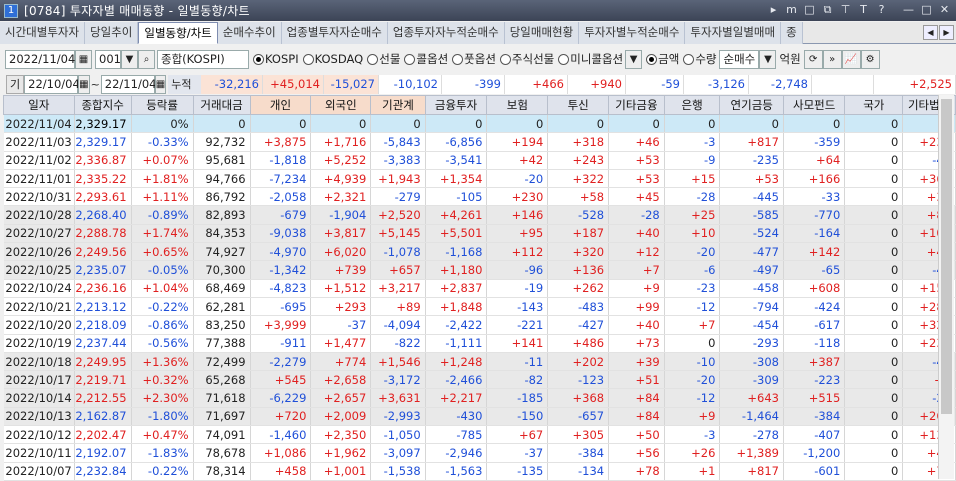 The image size is (956, 481). I want to click on market-radio-3: 콜옵션, so click(426, 59).